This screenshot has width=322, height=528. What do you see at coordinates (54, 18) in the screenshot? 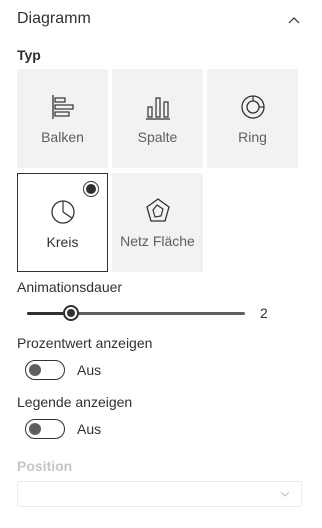
I see `panel-title: Diagramm` at bounding box center [54, 18].